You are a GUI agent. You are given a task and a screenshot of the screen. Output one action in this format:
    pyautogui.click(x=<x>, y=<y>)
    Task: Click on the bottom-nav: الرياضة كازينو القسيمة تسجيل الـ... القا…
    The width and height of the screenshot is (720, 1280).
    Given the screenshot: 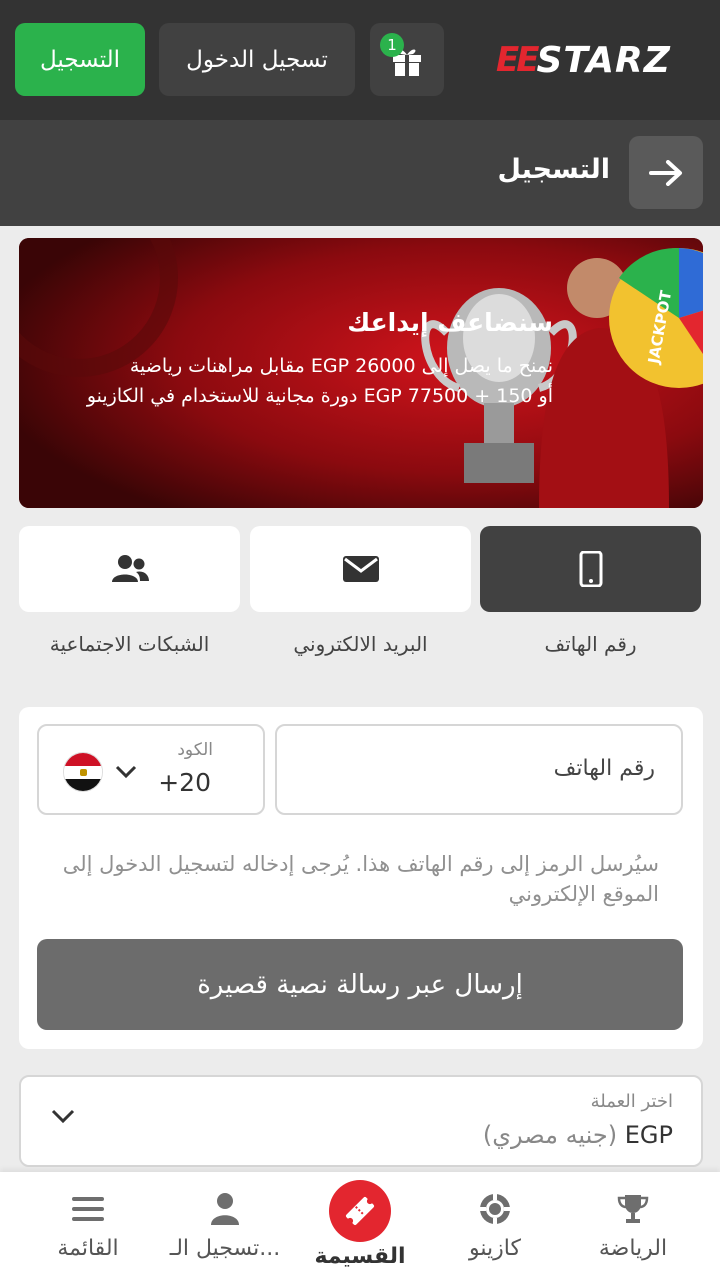 What is the action you would take?
    pyautogui.click(x=360, y=1226)
    